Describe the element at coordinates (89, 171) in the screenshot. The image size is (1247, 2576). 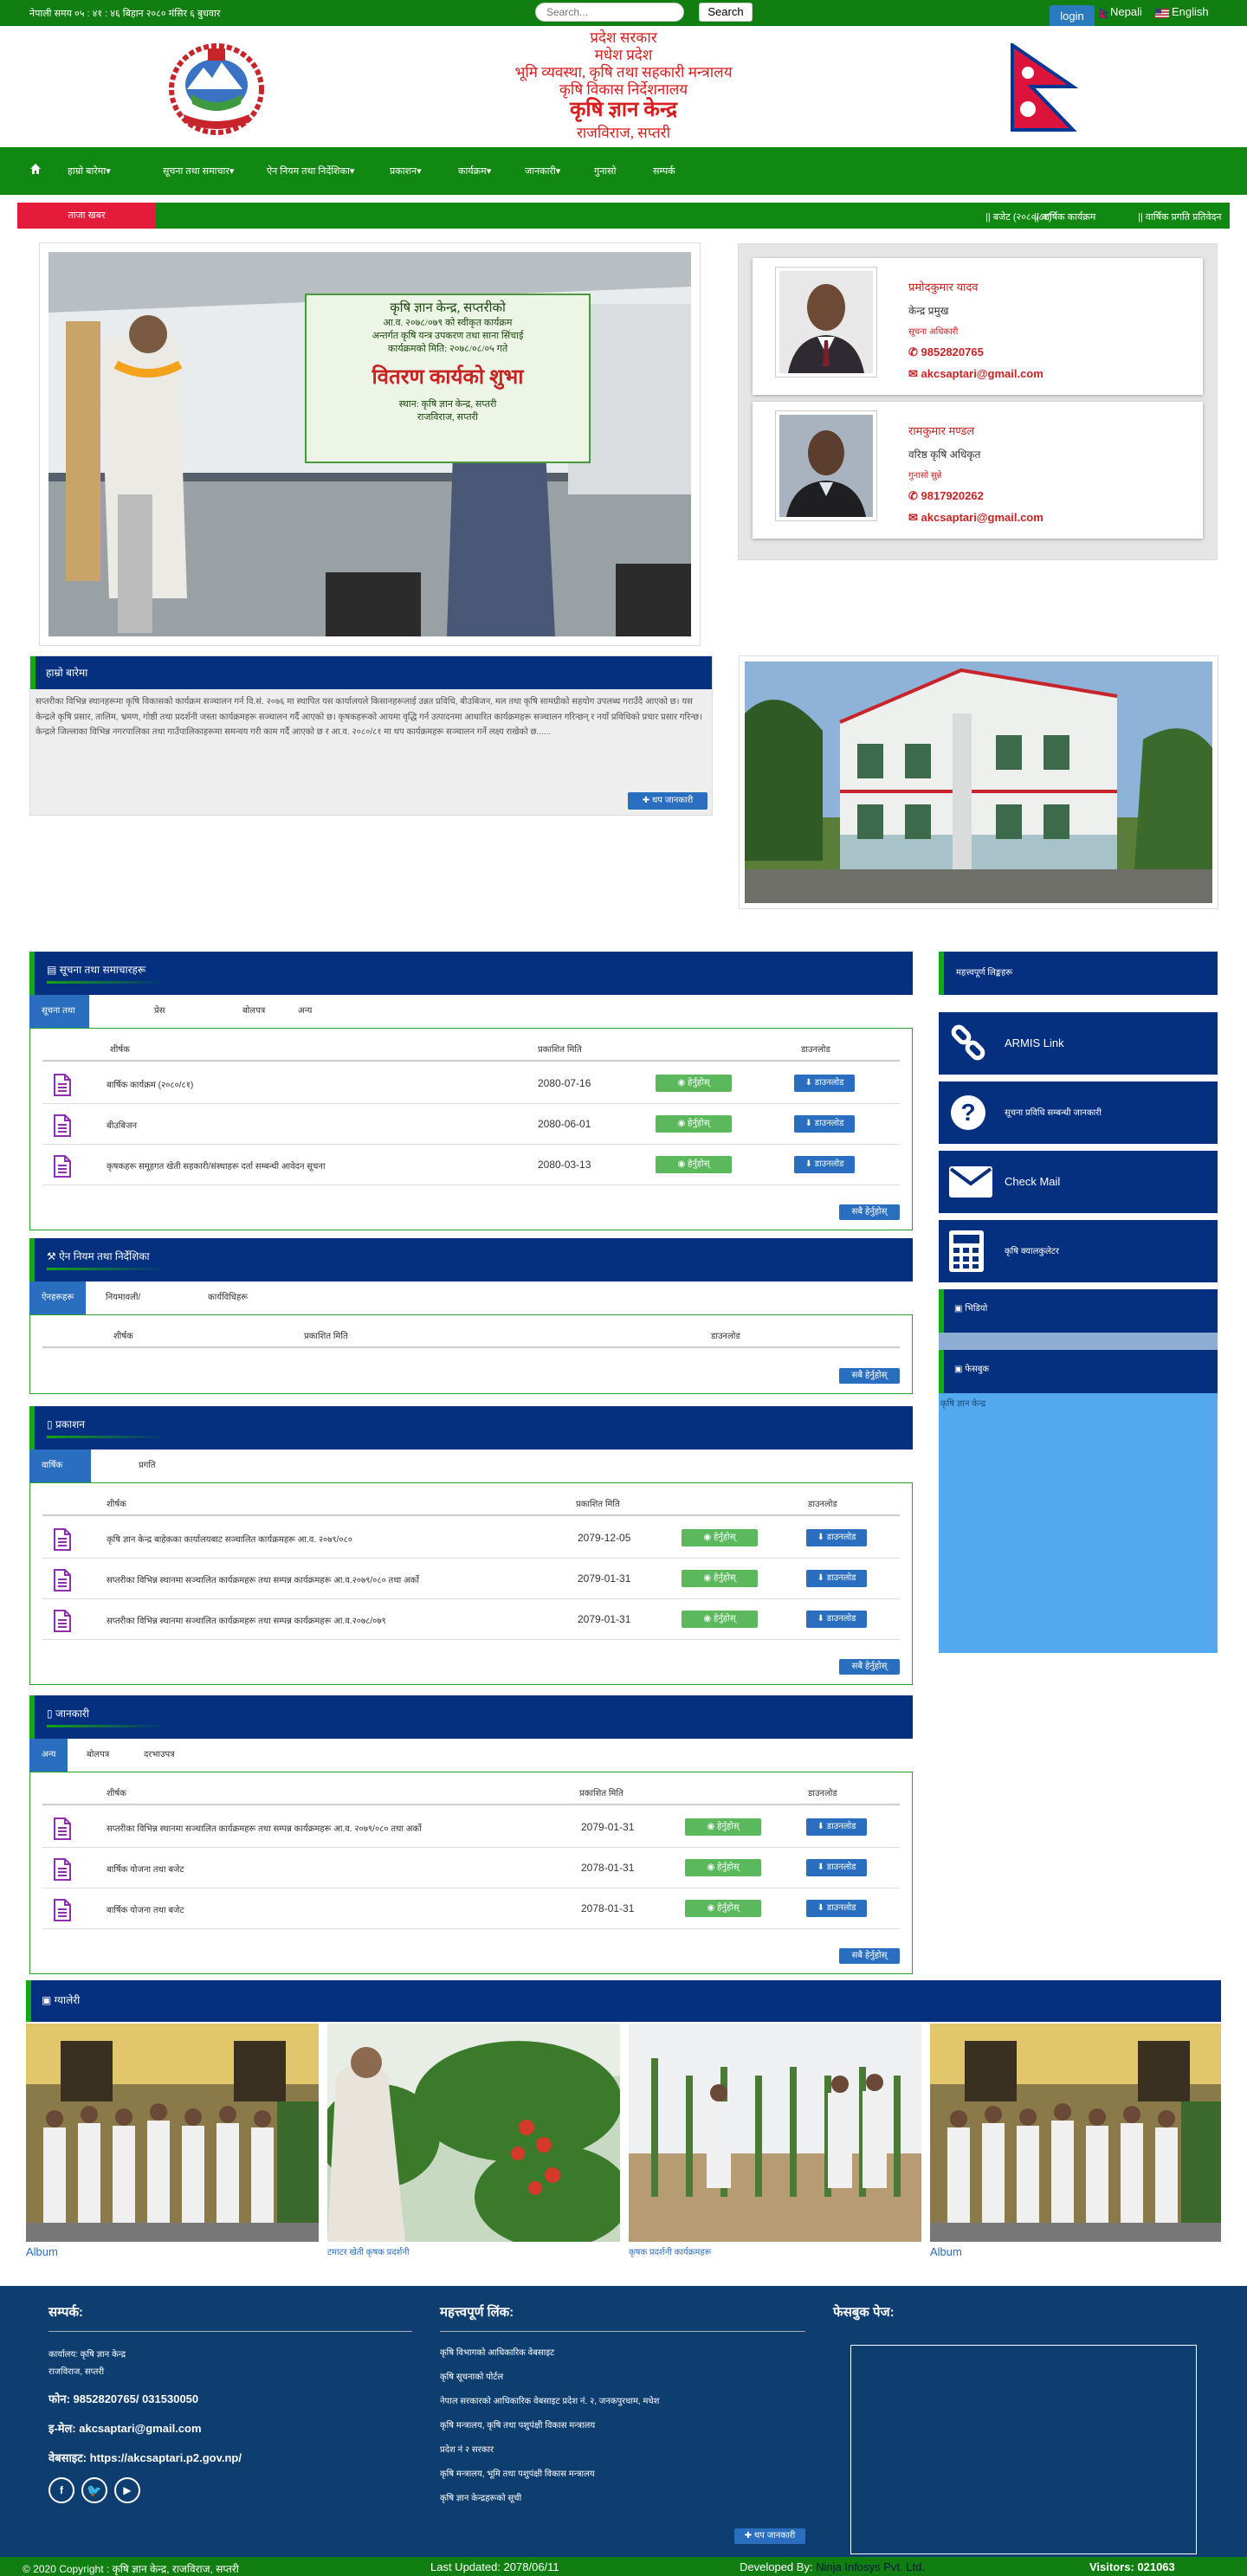
I see `nav-item-about: हाम्रो बारेमा▾` at that location.